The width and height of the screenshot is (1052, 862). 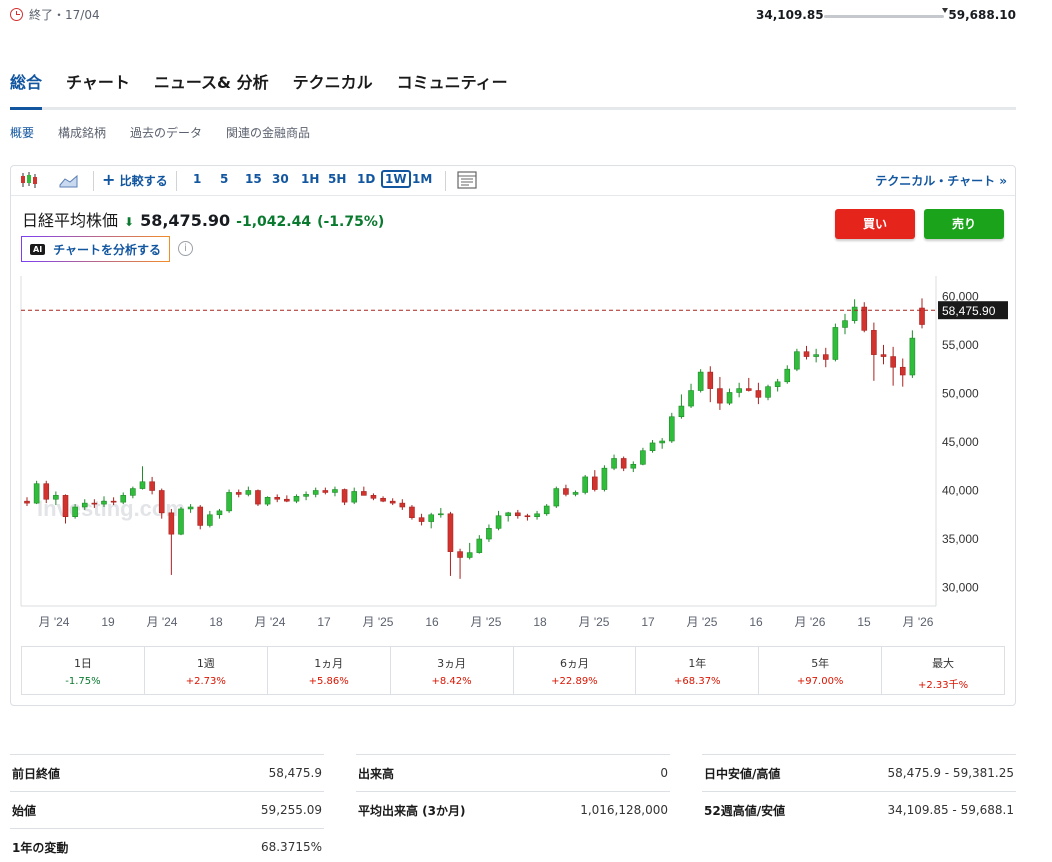 What do you see at coordinates (960, 442) in the screenshot?
I see `y-tick-label: 45,000` at bounding box center [960, 442].